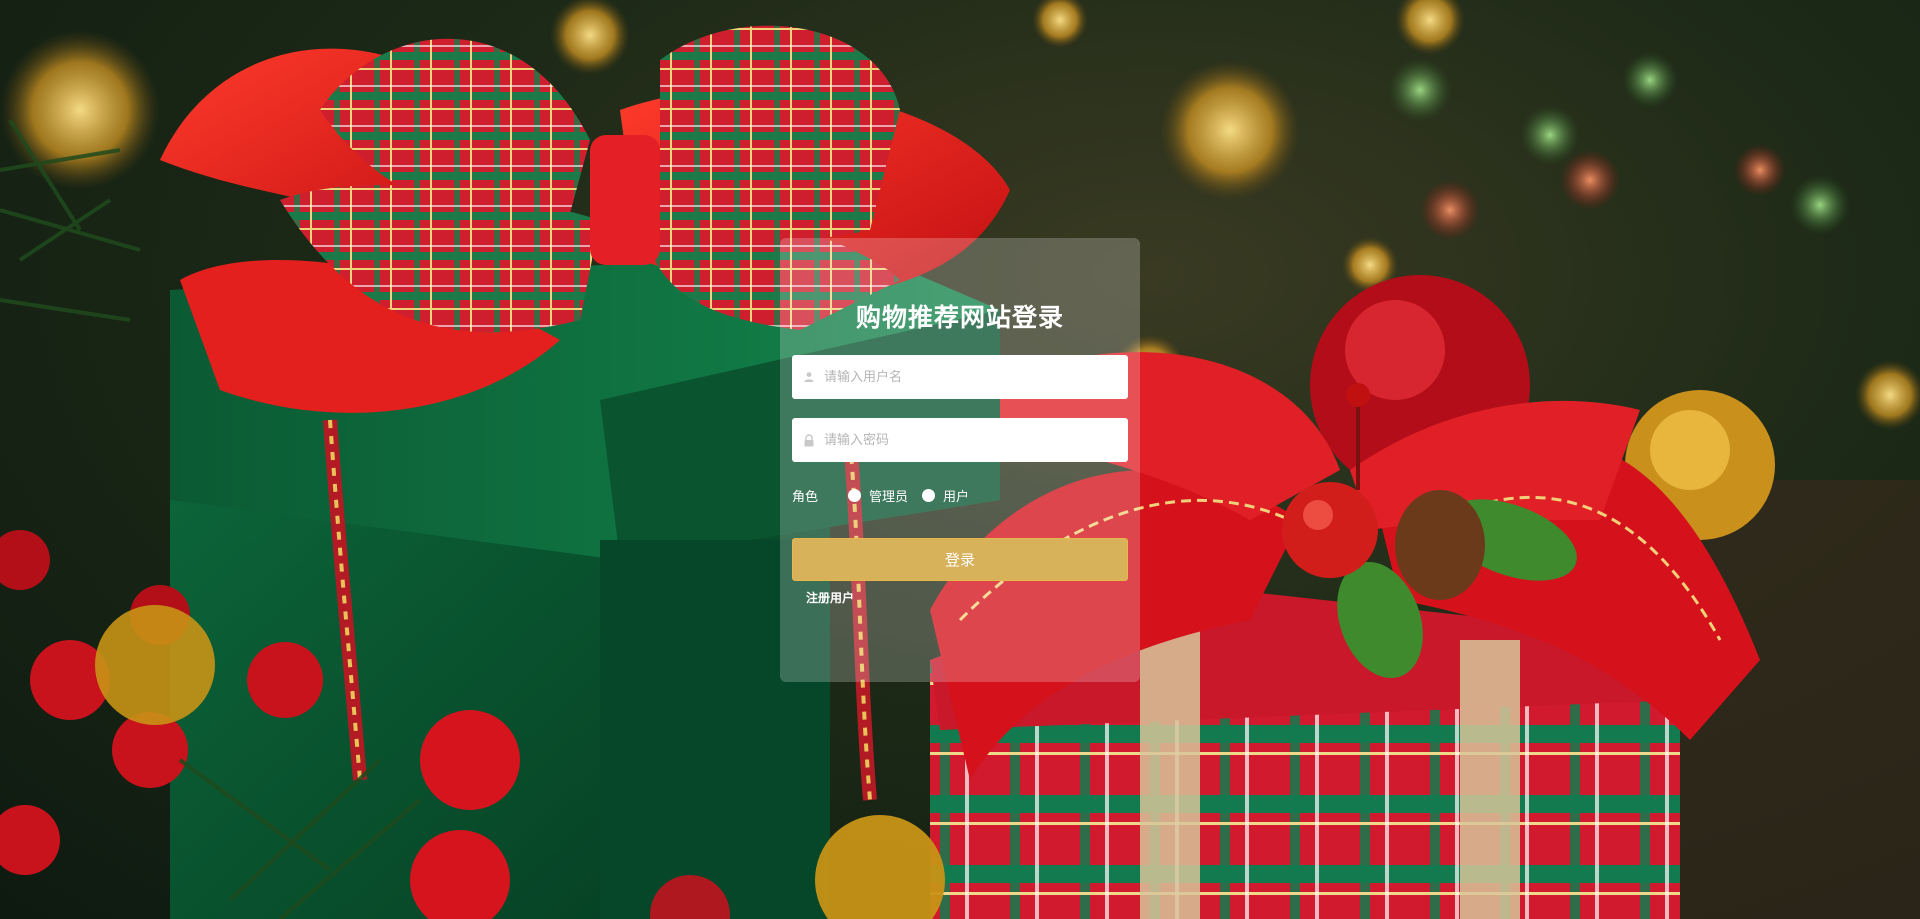 The image size is (1920, 919). What do you see at coordinates (809, 440) in the screenshot?
I see `lock-icon` at bounding box center [809, 440].